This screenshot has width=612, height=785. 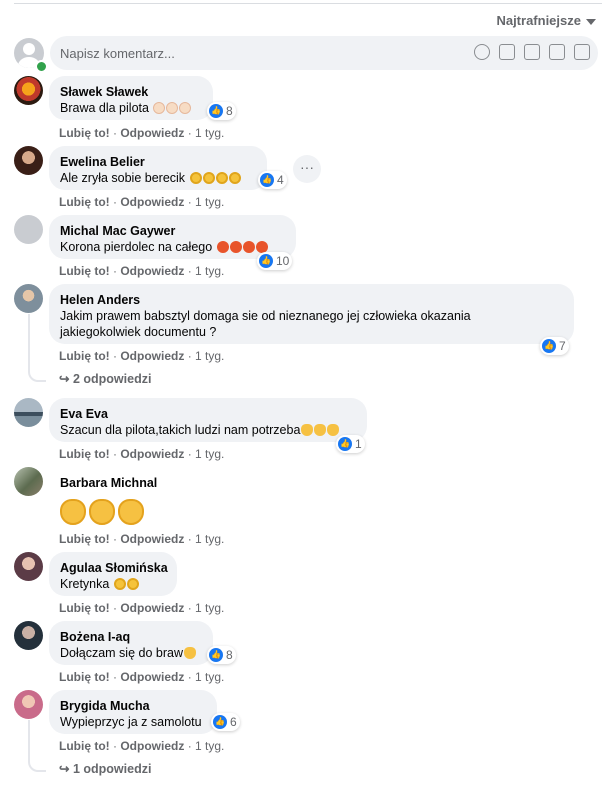 I want to click on avatar-sticker-icon, so click(x=582, y=52).